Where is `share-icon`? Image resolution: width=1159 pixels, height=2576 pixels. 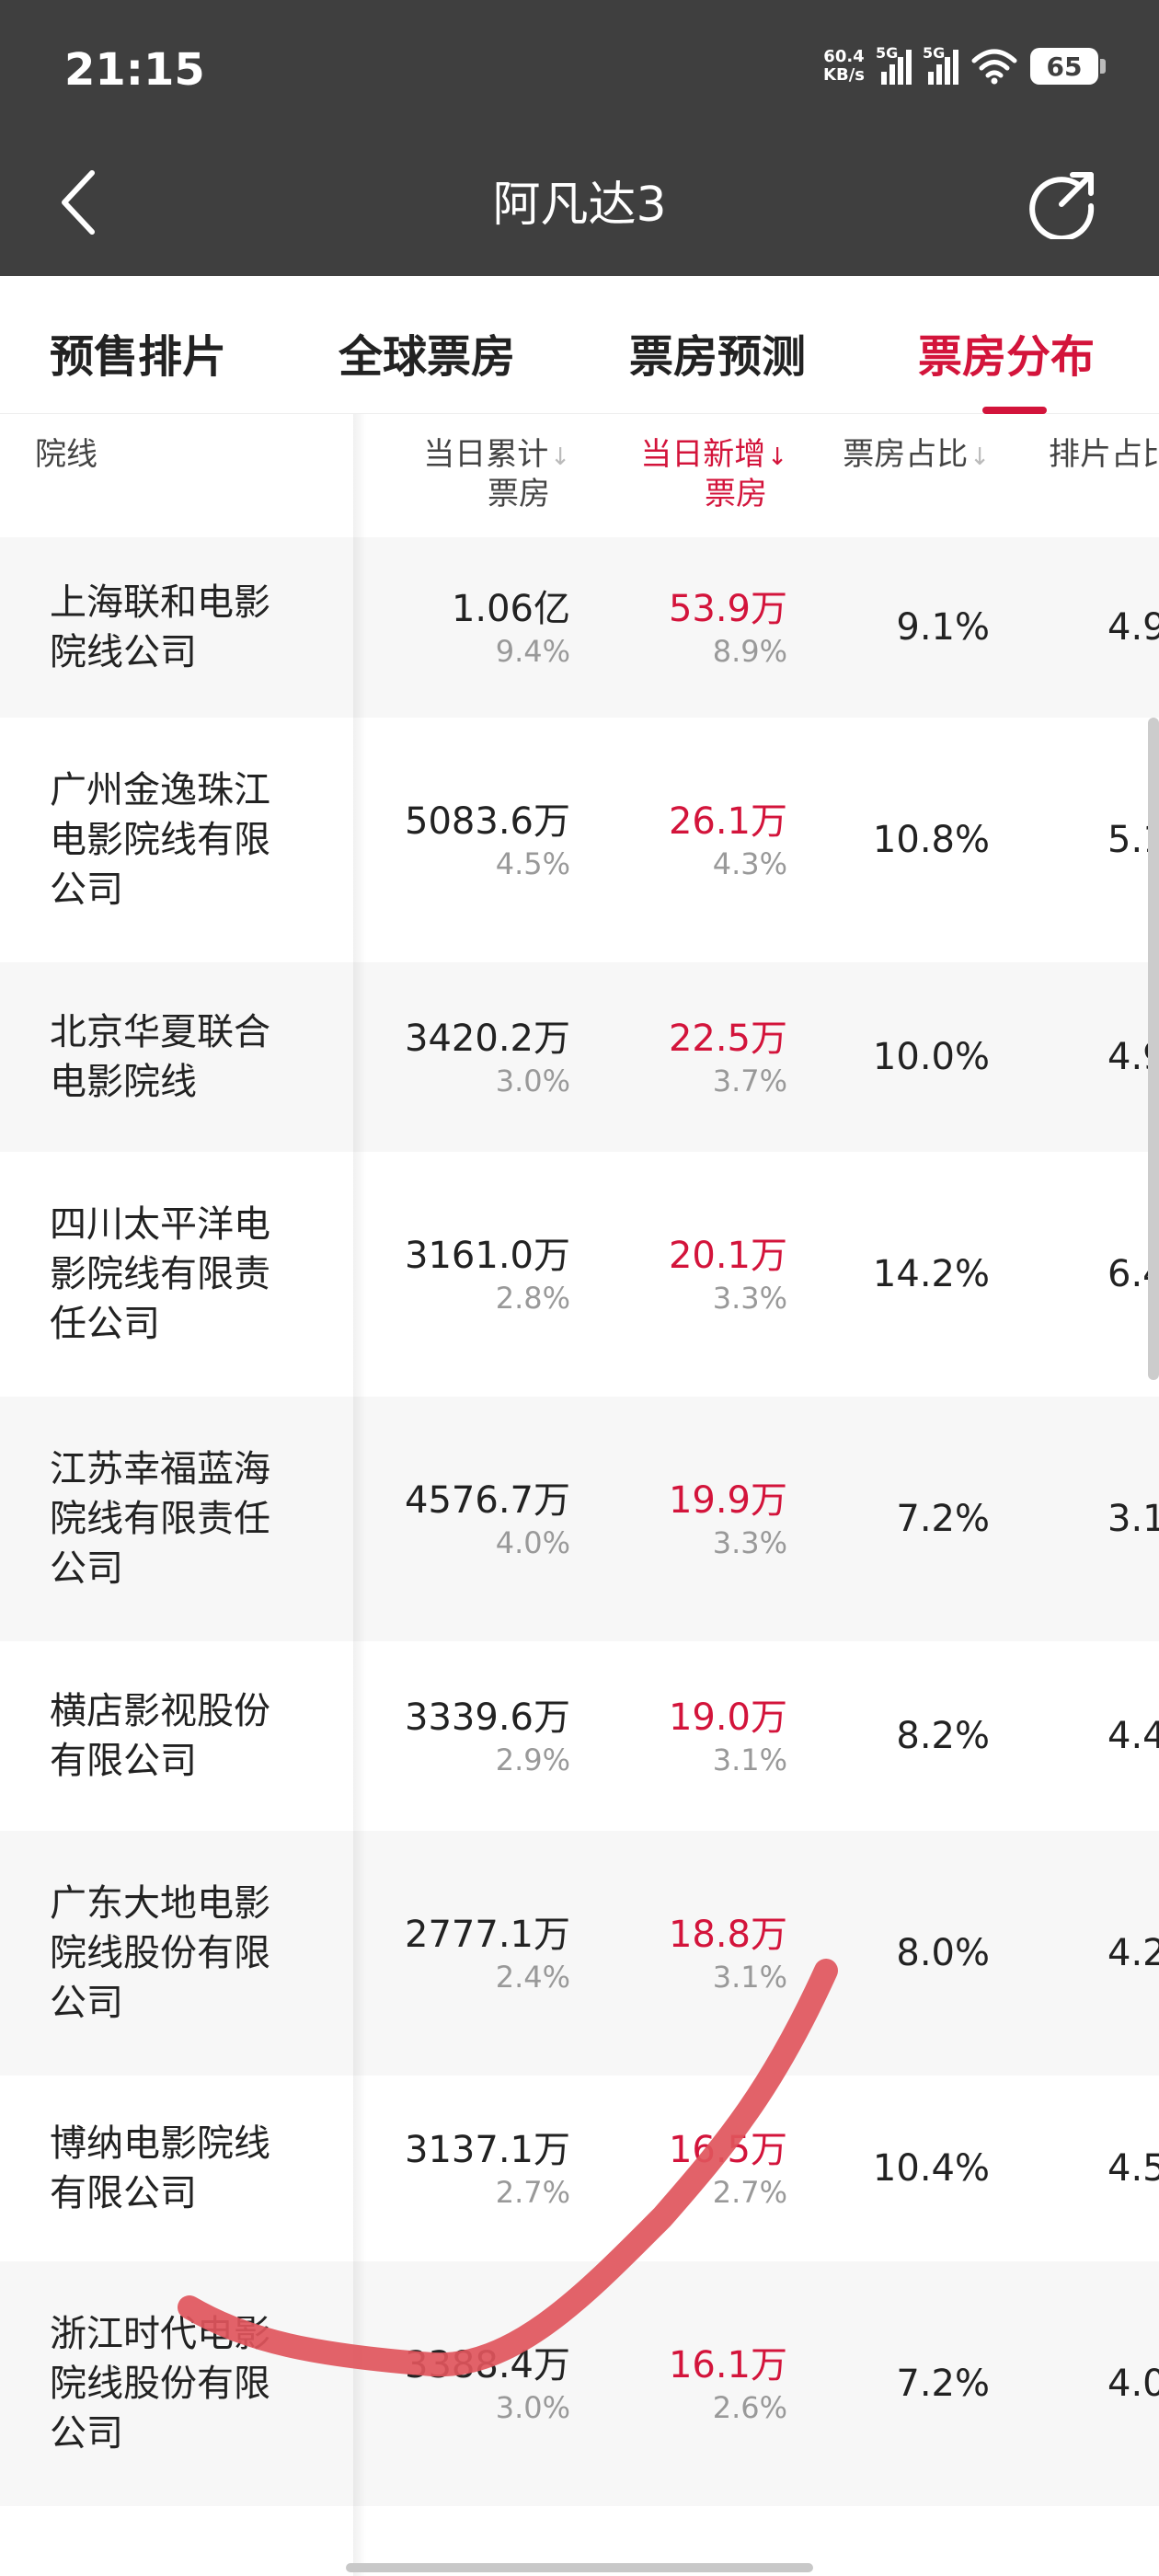 share-icon is located at coordinates (1061, 202).